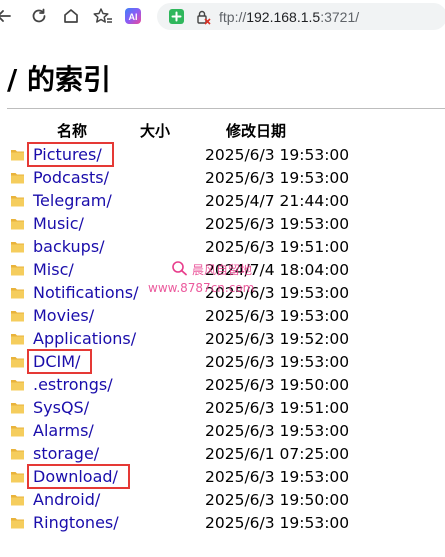  What do you see at coordinates (71, 16) in the screenshot?
I see `home-icon` at bounding box center [71, 16].